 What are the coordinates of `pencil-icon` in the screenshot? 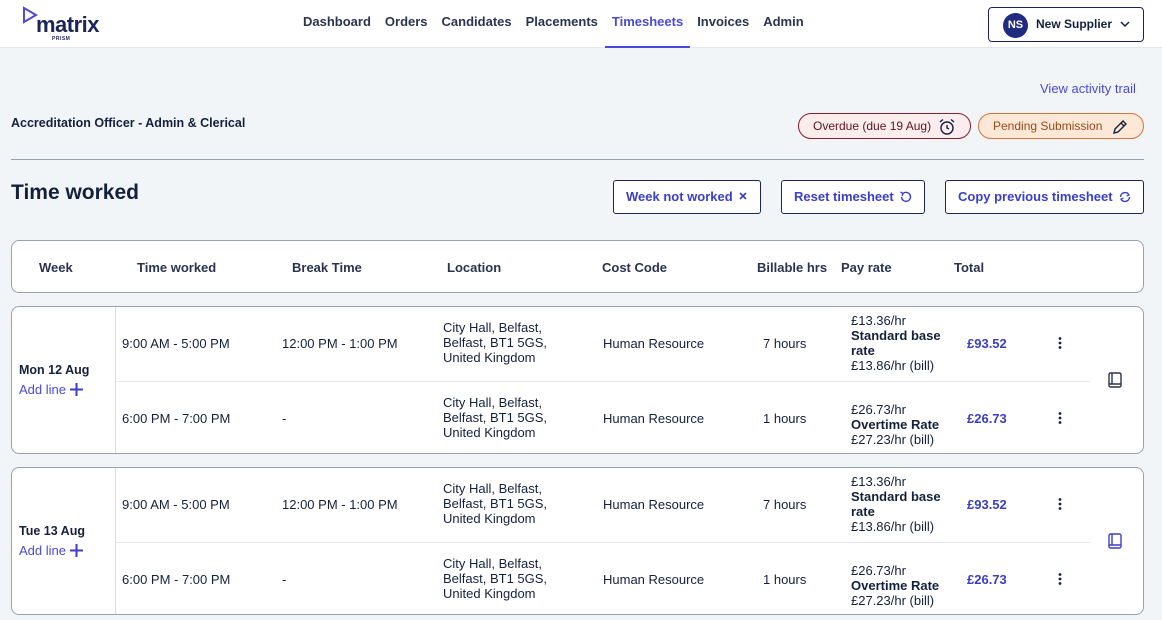 It's located at (1120, 127).